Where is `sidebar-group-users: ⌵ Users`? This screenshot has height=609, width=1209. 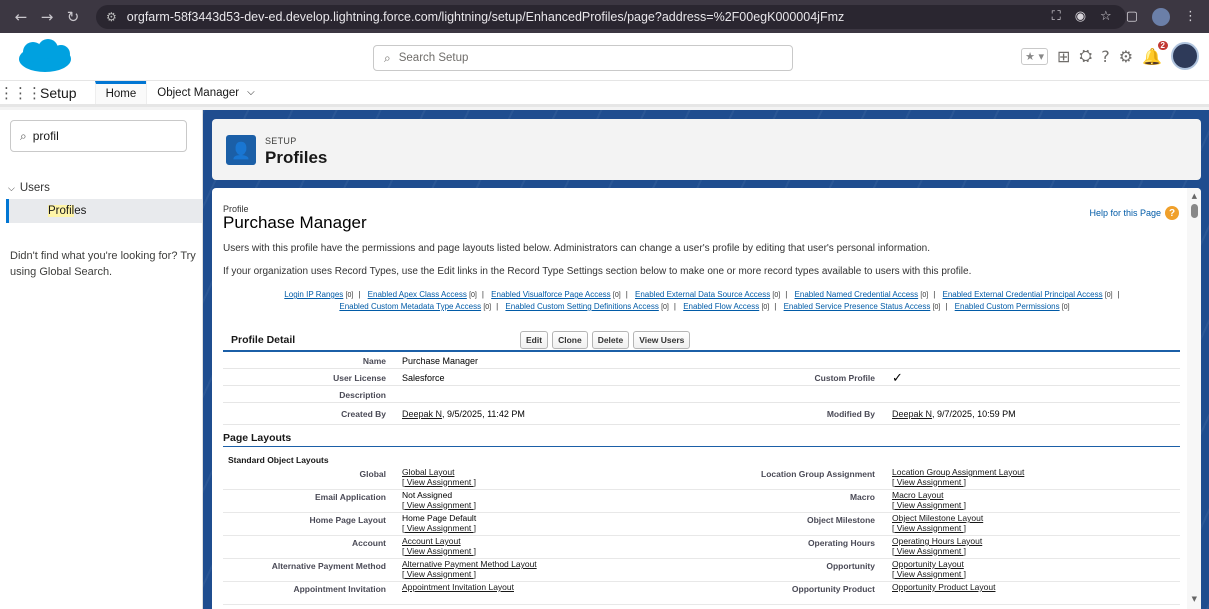 sidebar-group-users: ⌵ Users is located at coordinates (29, 188).